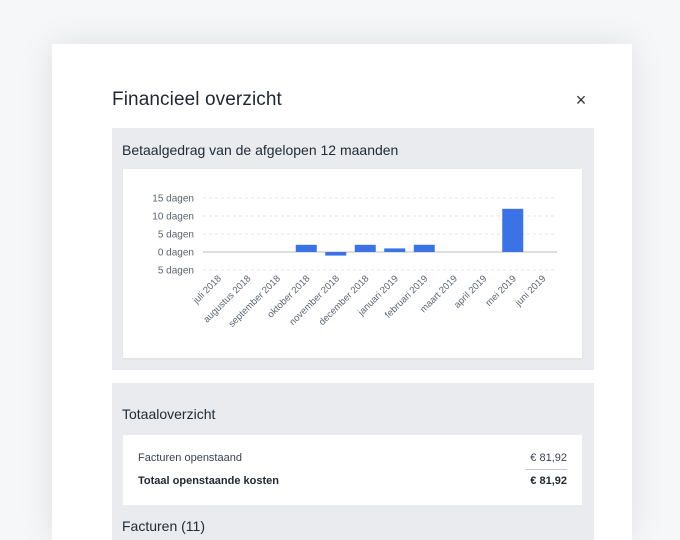 Image resolution: width=680 pixels, height=540 pixels. What do you see at coordinates (176, 253) in the screenshot?
I see `y-tick-label: 0 dagen` at bounding box center [176, 253].